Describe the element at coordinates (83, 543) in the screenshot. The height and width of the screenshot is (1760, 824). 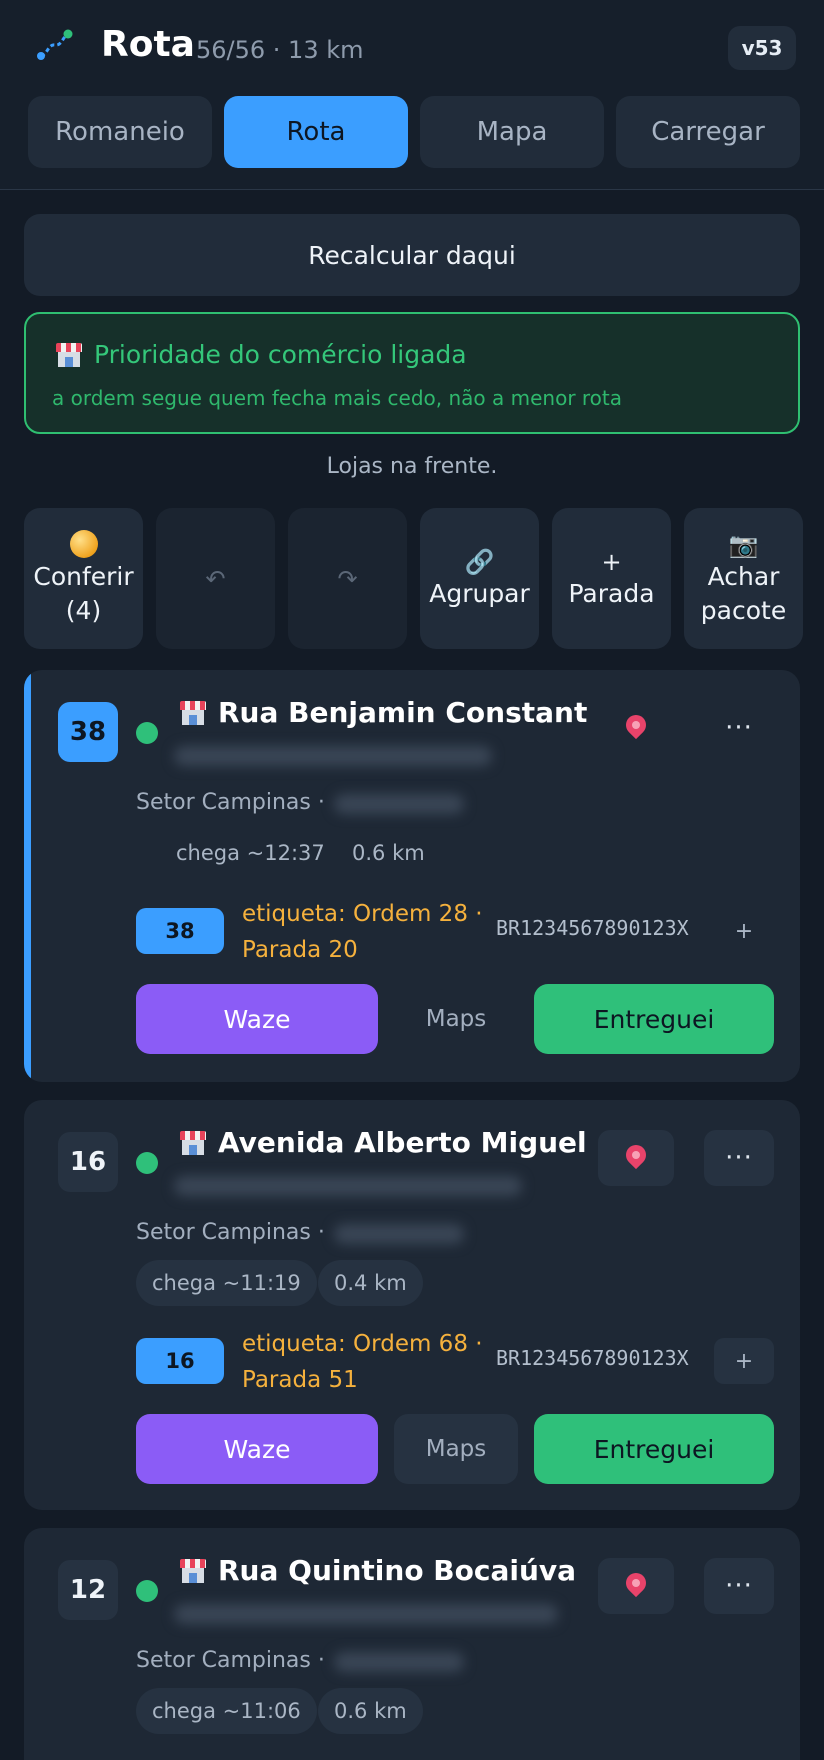
I see `coin-icon` at that location.